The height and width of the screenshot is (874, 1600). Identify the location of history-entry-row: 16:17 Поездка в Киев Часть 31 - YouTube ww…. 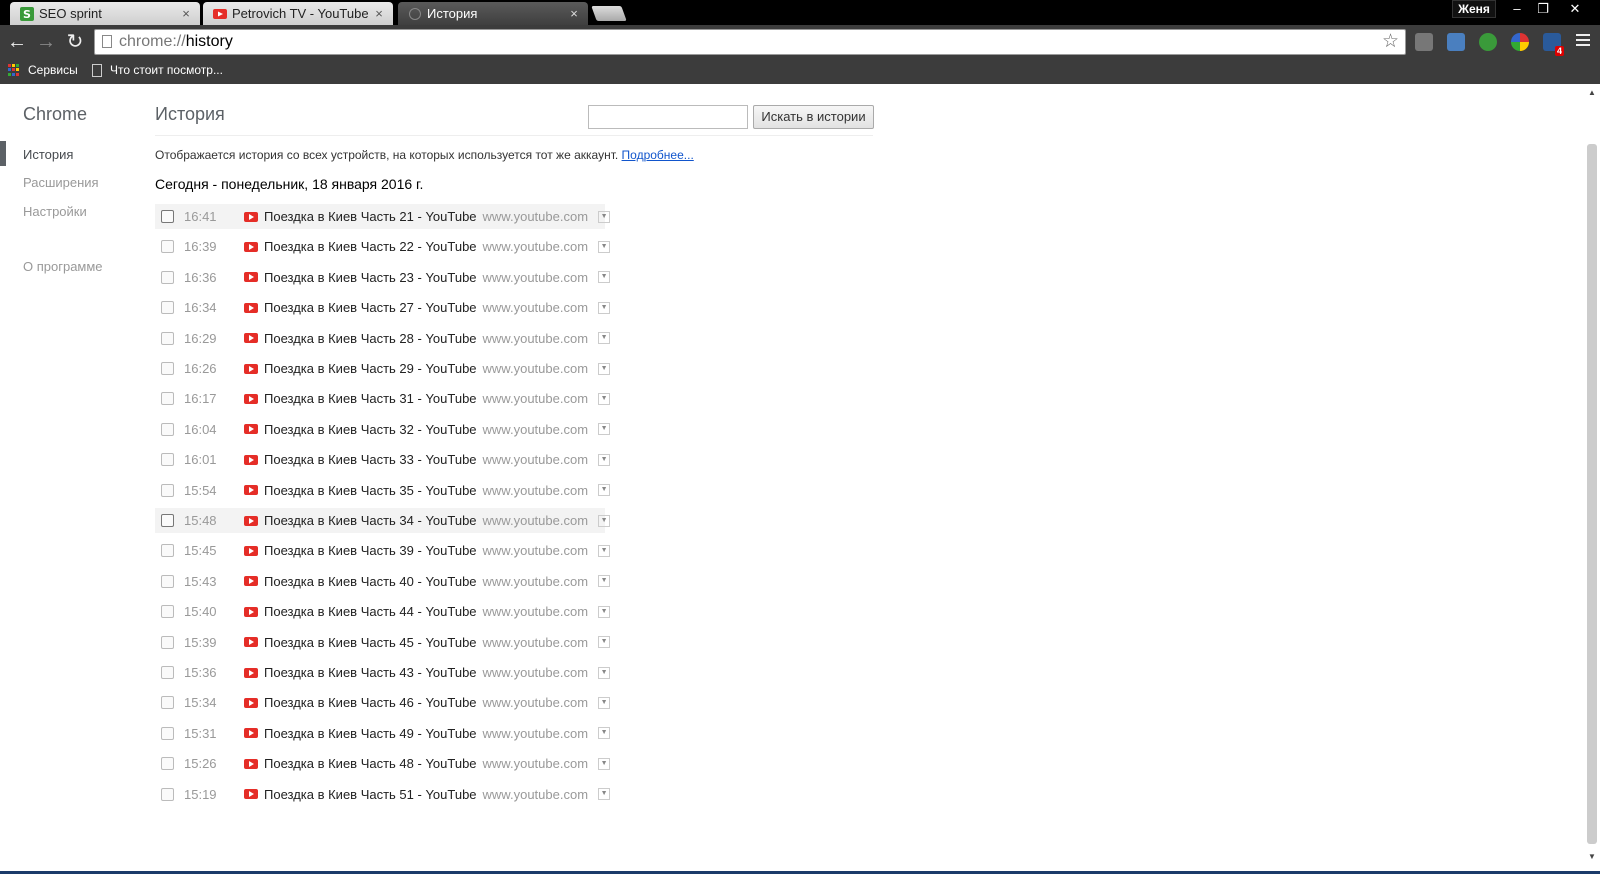
(383, 398).